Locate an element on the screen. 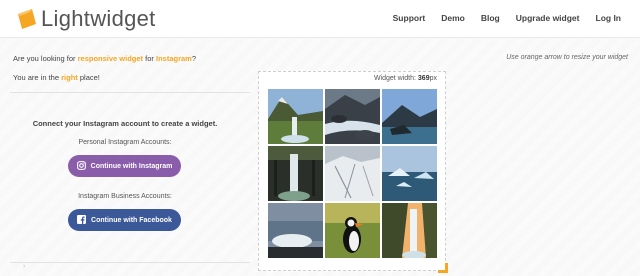 The image size is (640, 276). logo: Lightwidget is located at coordinates (86, 19).